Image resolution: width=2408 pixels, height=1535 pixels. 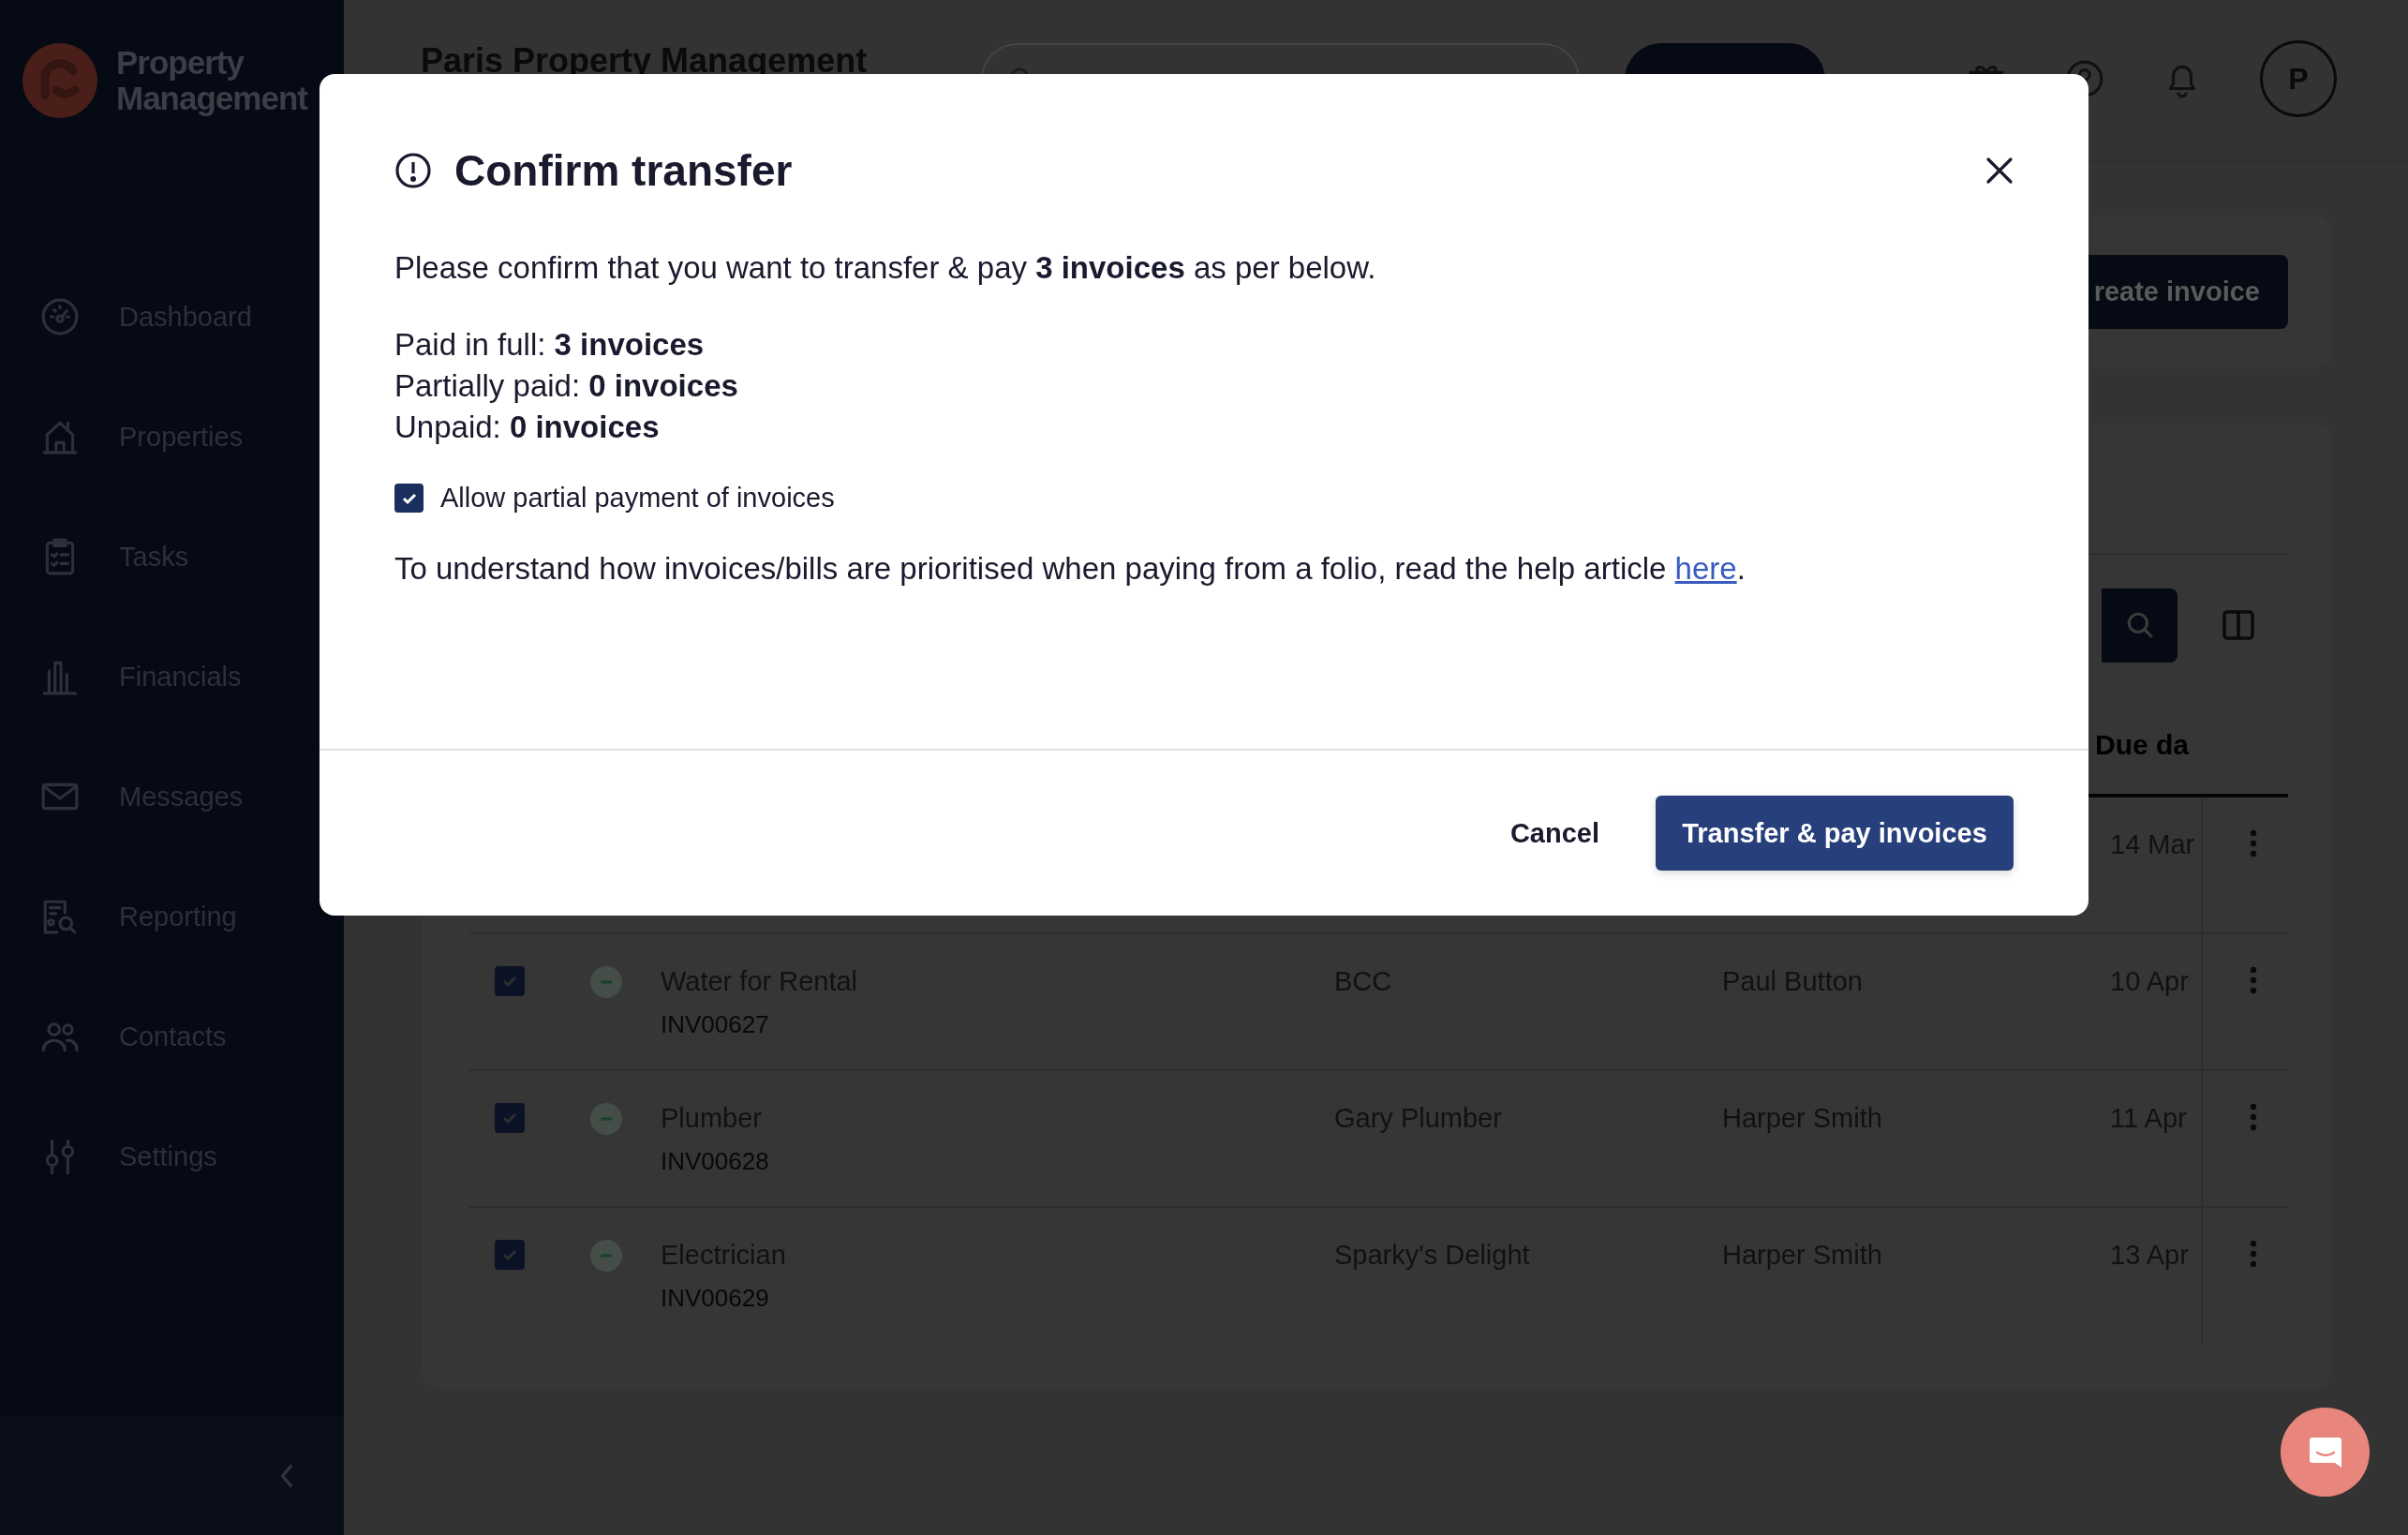 What do you see at coordinates (566, 386) in the screenshot?
I see `summary-line: Partially paid: 0 invoices` at bounding box center [566, 386].